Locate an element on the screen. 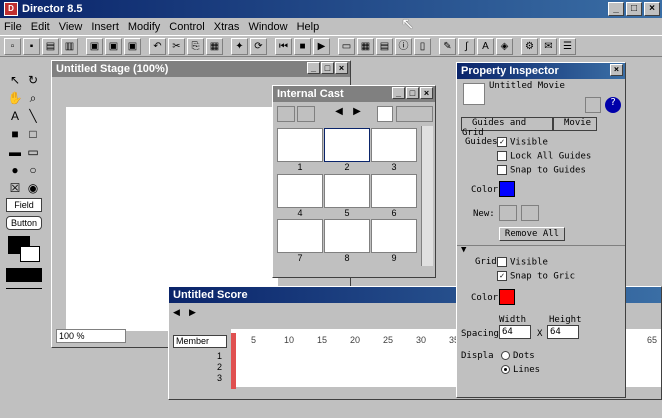  save-all-icon: ▣ is located at coordinates (113, 46).